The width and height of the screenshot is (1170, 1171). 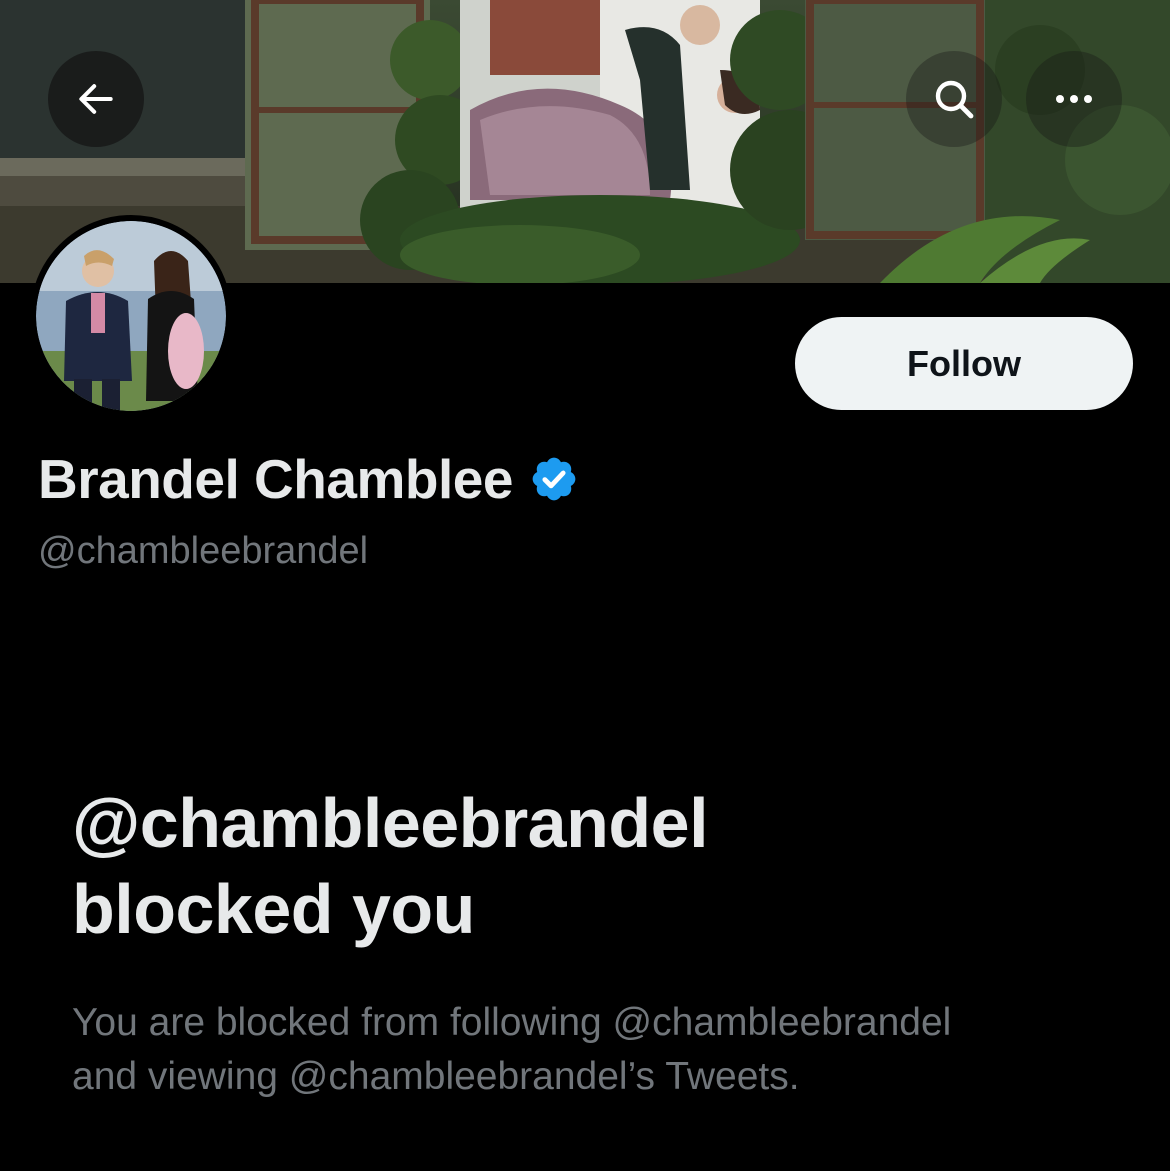 I want to click on blocked-description-line2: and viewing @chambleebrandel’s Tweets., so click(x=436, y=1076).